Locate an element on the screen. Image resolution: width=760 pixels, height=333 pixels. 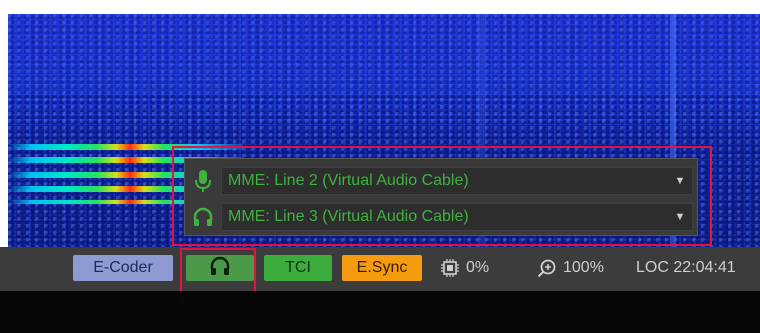
ecoder-button: E-Coder is located at coordinates (123, 268).